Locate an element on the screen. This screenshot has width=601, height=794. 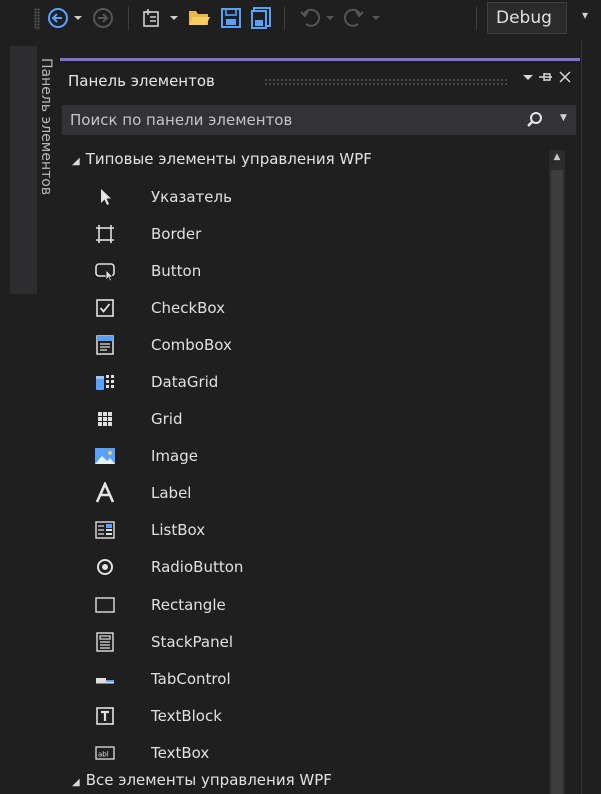
toolbox-search: ▼ is located at coordinates (319, 120).